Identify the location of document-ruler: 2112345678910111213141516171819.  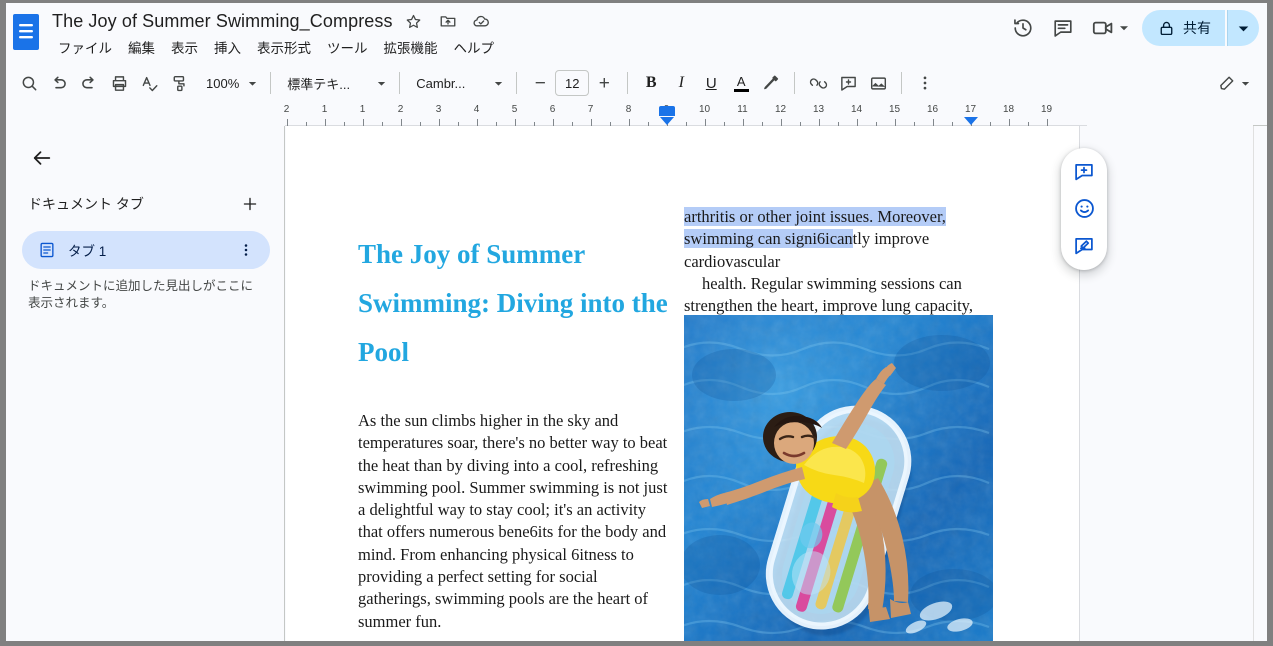
(636, 115).